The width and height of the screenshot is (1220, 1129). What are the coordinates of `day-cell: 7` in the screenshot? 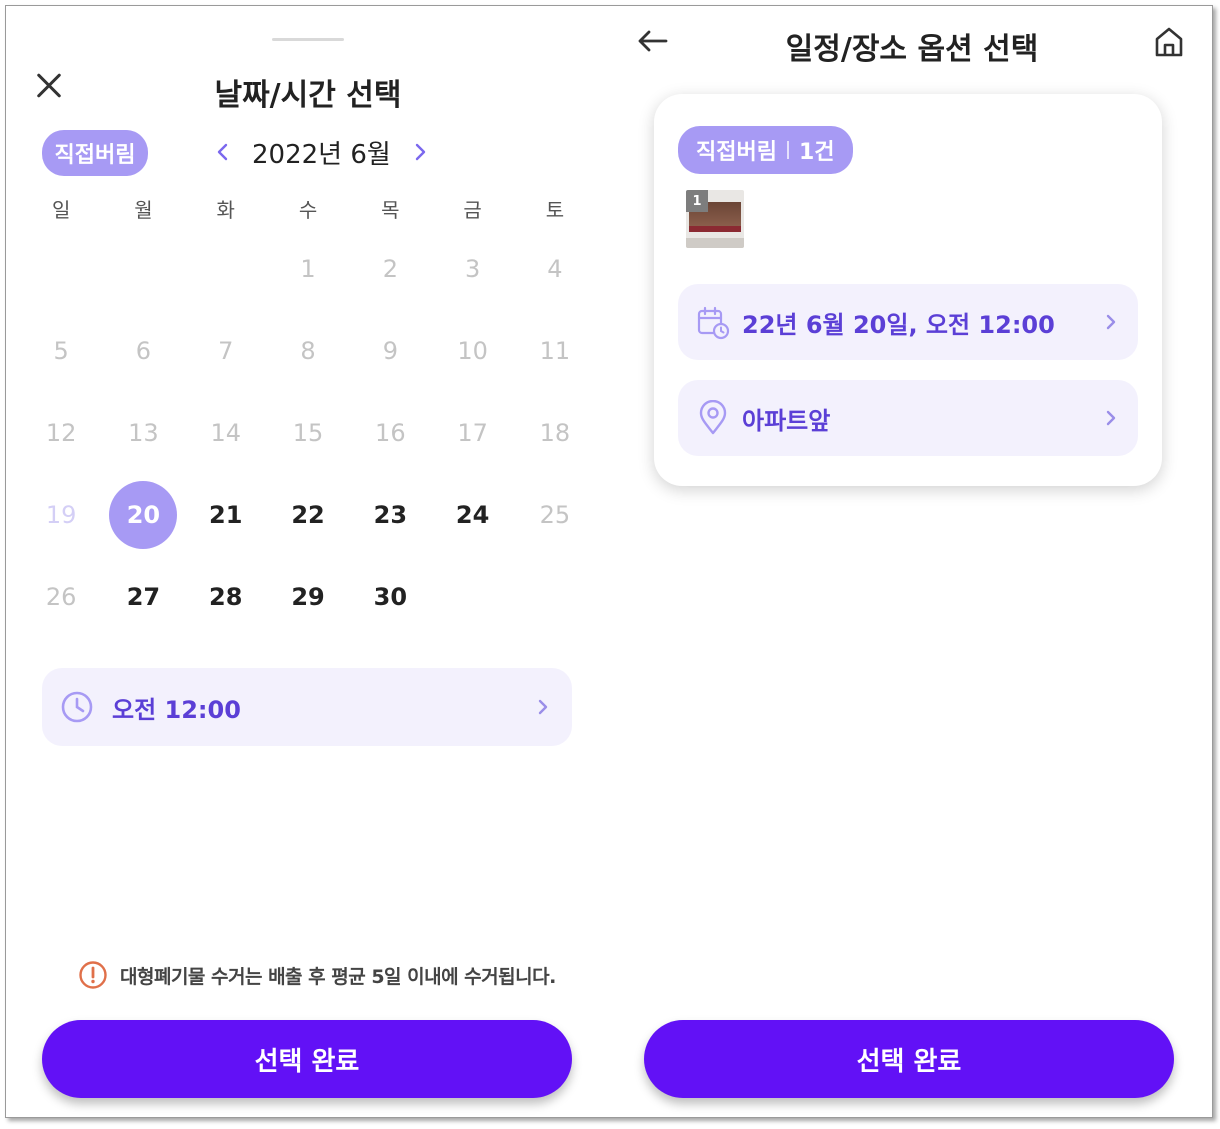 It's located at (226, 351).